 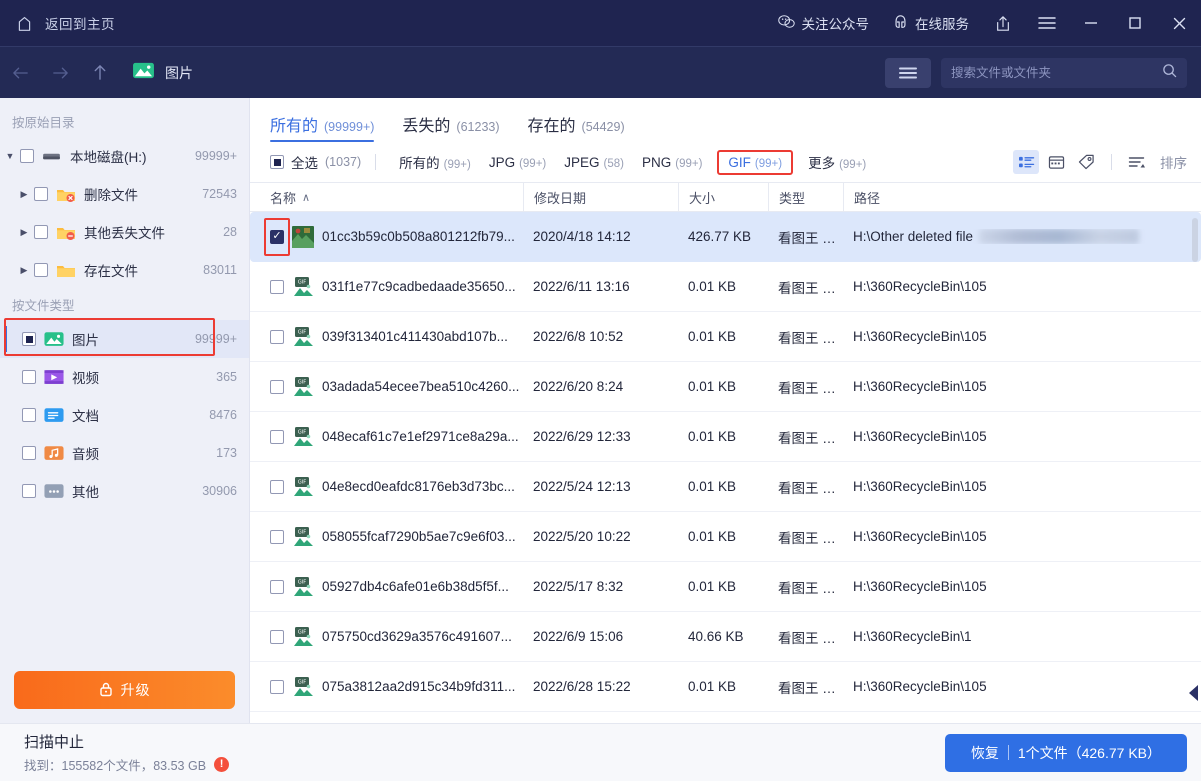 What do you see at coordinates (578, 636) in the screenshot?
I see `cell-date: 2022/6/9 15:06` at bounding box center [578, 636].